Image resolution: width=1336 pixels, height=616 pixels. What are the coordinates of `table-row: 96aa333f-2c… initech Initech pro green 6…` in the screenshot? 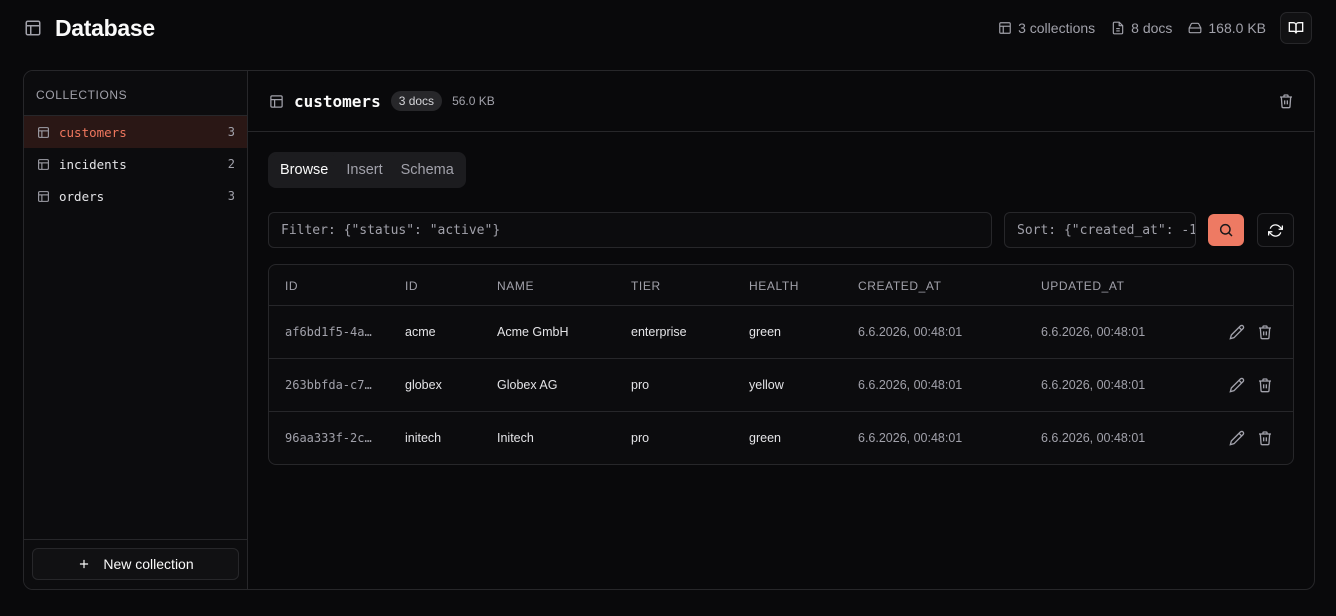 It's located at (781, 438).